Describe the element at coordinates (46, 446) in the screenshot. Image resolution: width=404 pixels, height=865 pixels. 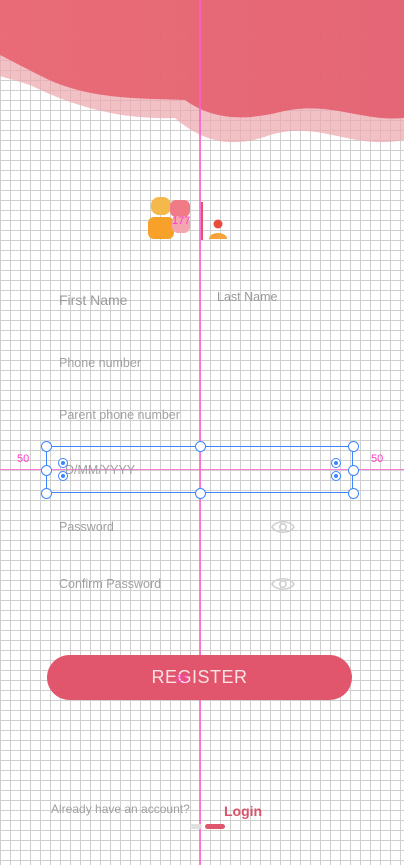
I see `resize-handle-tl` at that location.